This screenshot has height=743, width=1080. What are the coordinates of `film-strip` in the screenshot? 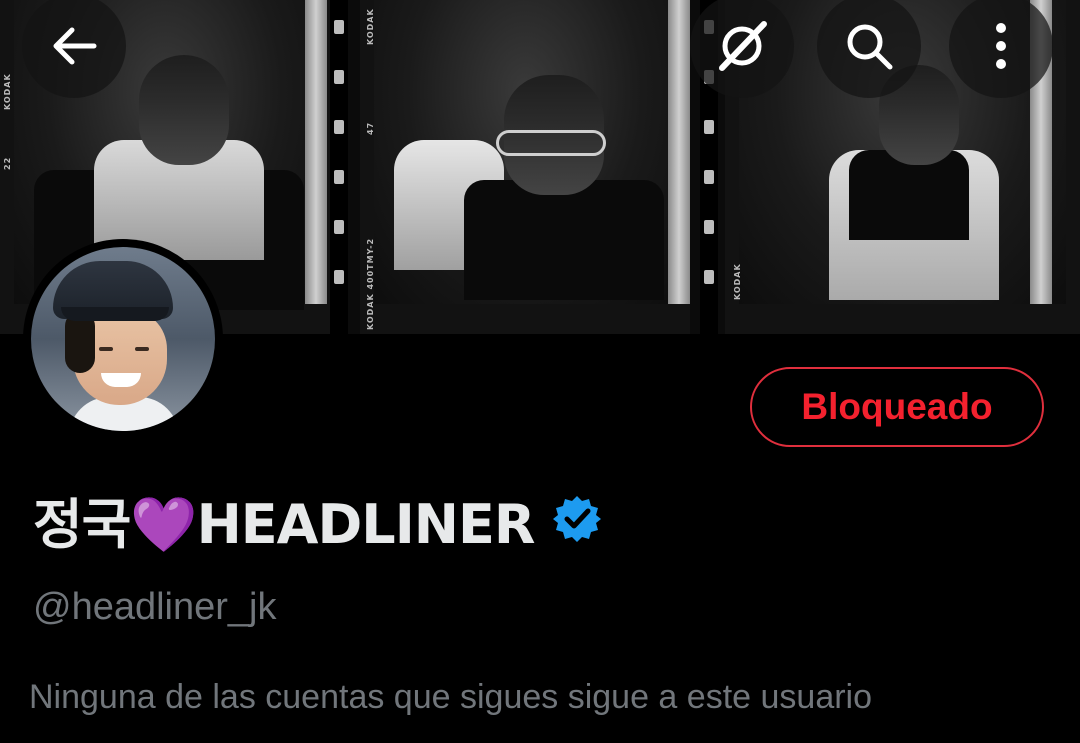 It's located at (339, 167).